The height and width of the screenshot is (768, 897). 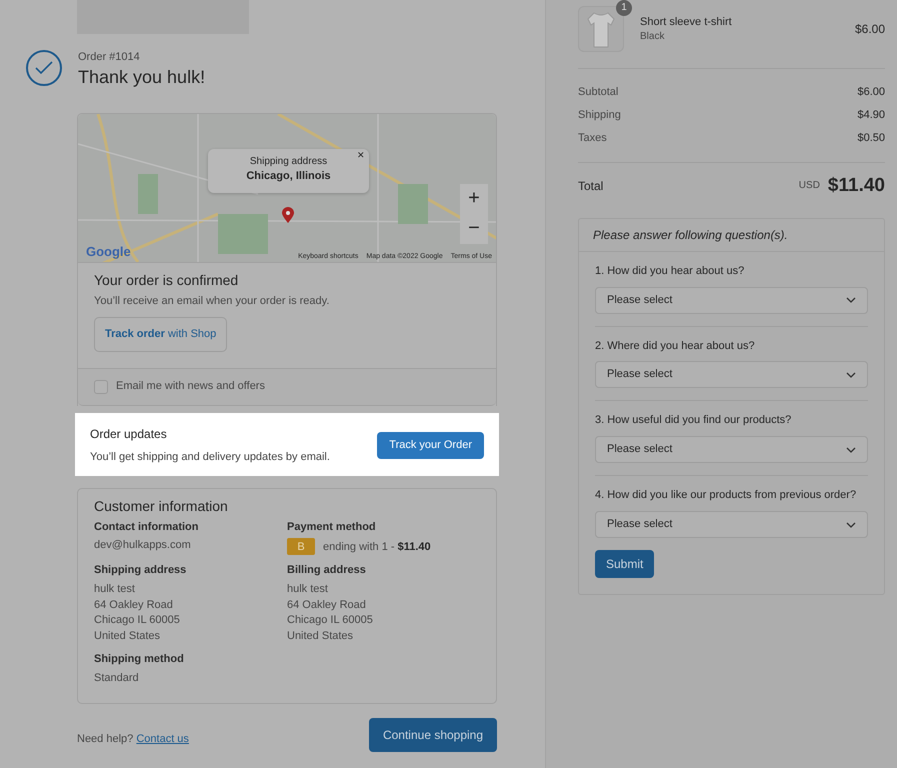 What do you see at coordinates (624, 564) in the screenshot?
I see `submit-button: Submit` at bounding box center [624, 564].